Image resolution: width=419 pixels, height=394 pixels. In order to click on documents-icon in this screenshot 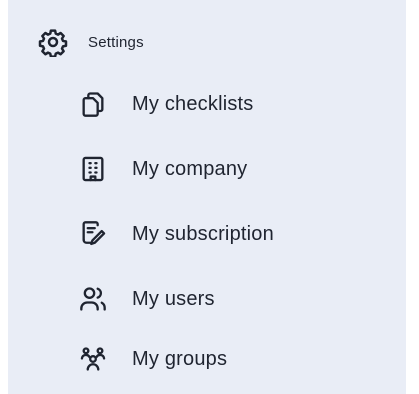, I will do `click(93, 104)`.